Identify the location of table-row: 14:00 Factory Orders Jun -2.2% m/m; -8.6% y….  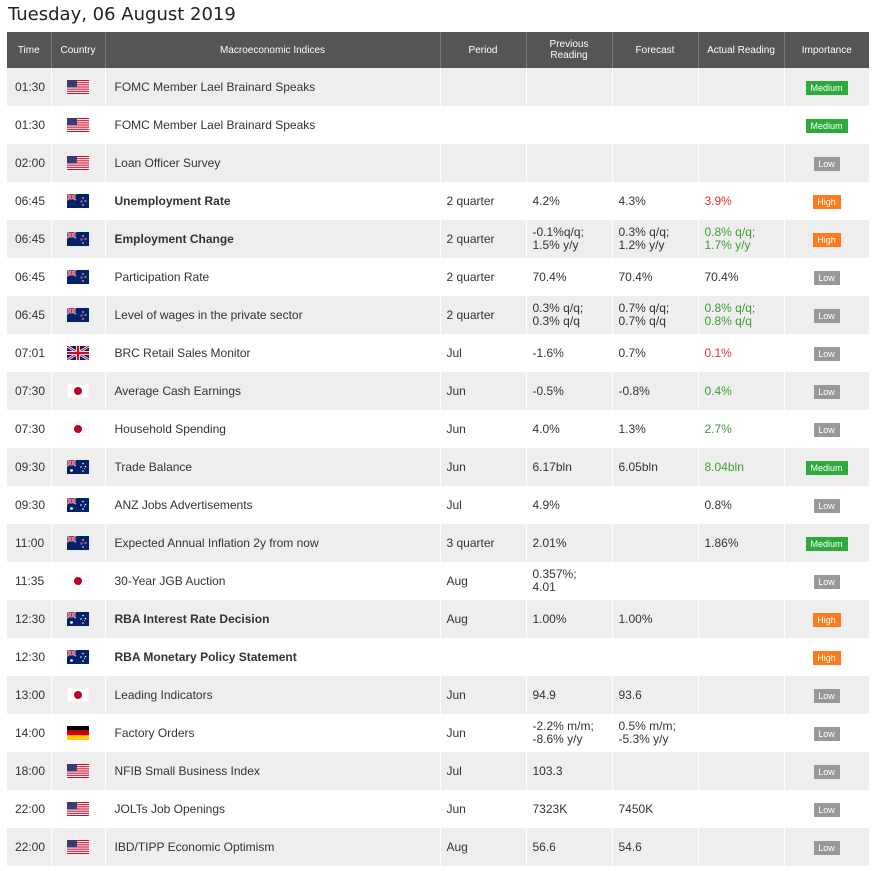
(438, 733).